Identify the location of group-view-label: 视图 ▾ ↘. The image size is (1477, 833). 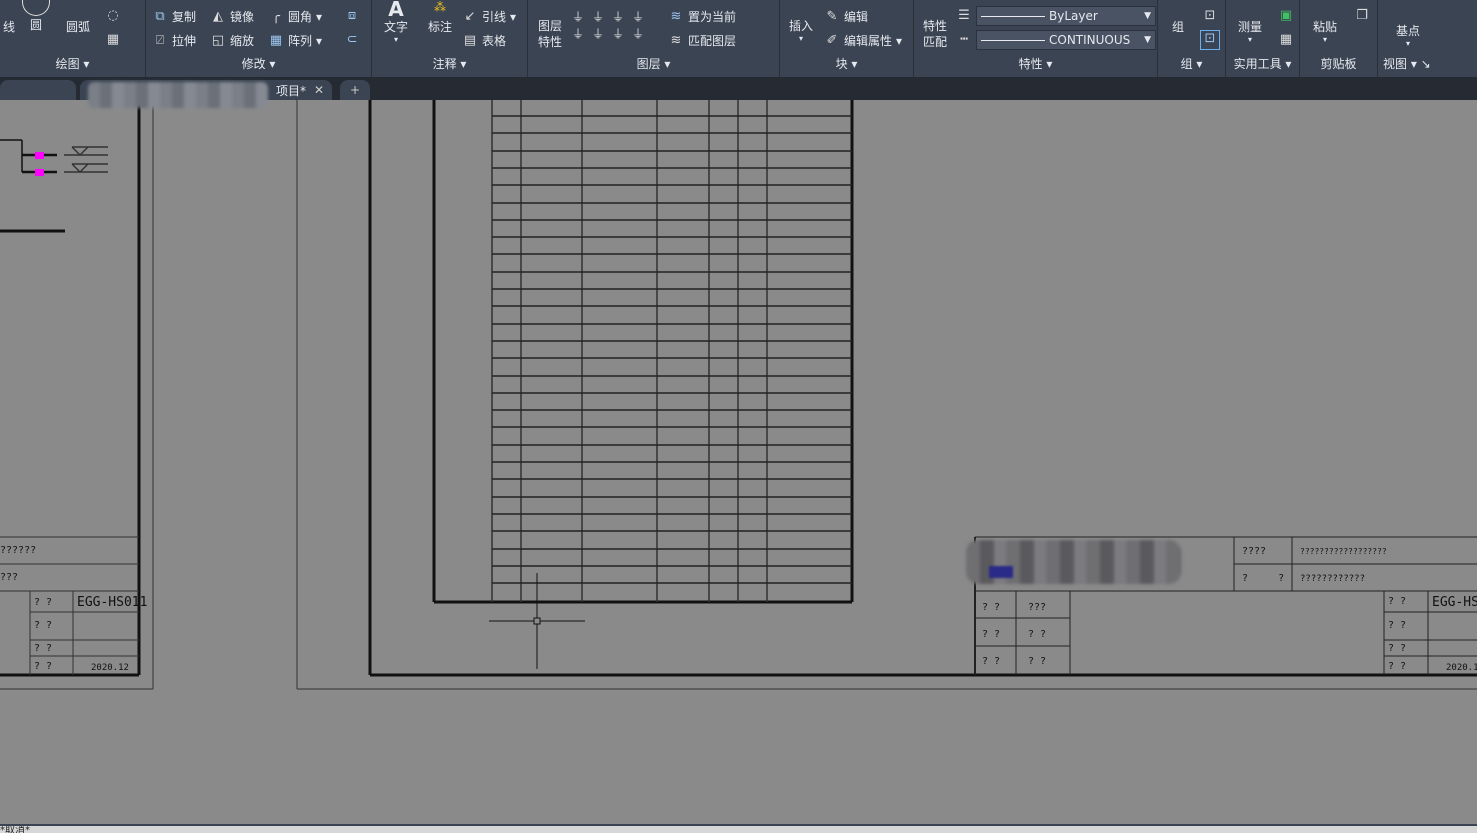
(1430, 63).